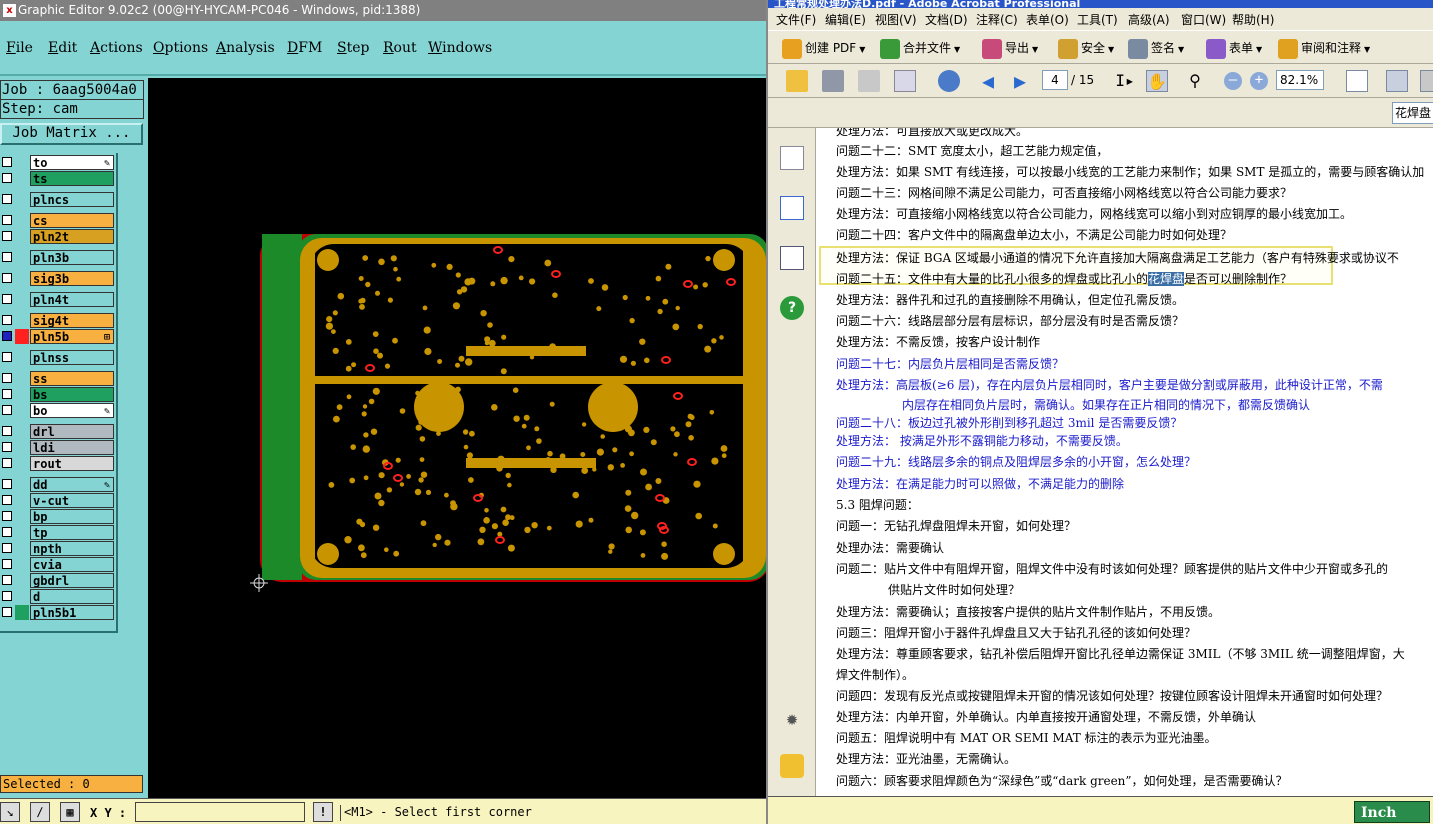  Describe the element at coordinates (896, 19) in the screenshot. I see `menu-view-cn: 视图(V)` at that location.